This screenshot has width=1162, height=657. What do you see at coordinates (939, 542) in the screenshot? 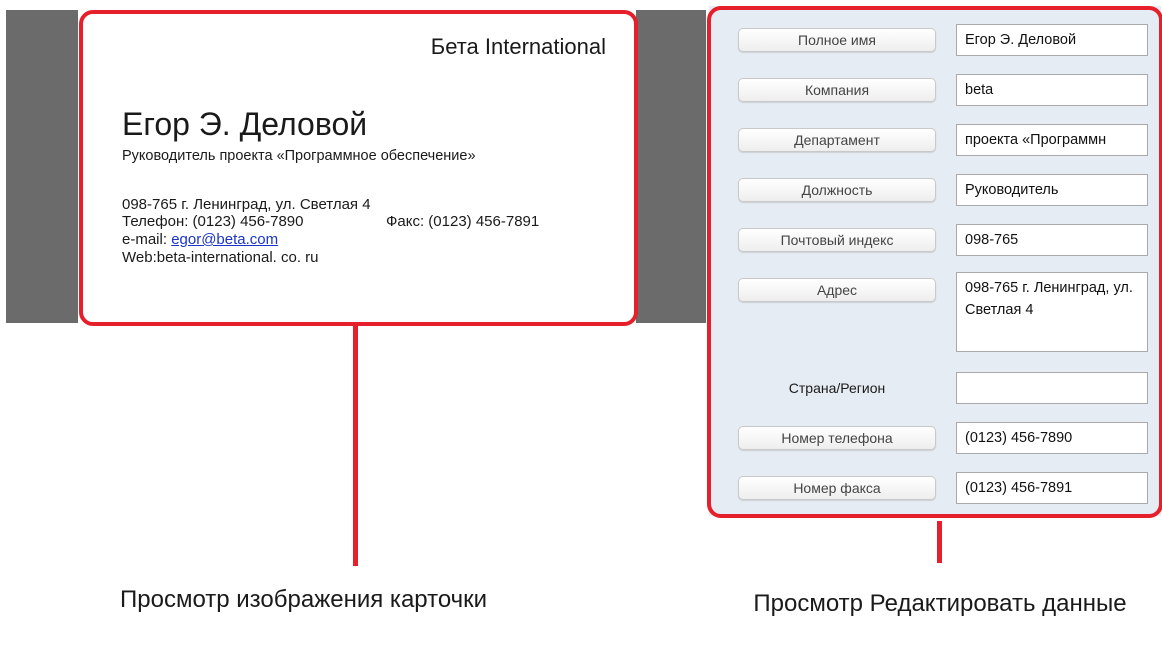
I see `edit-view-pointer` at bounding box center [939, 542].